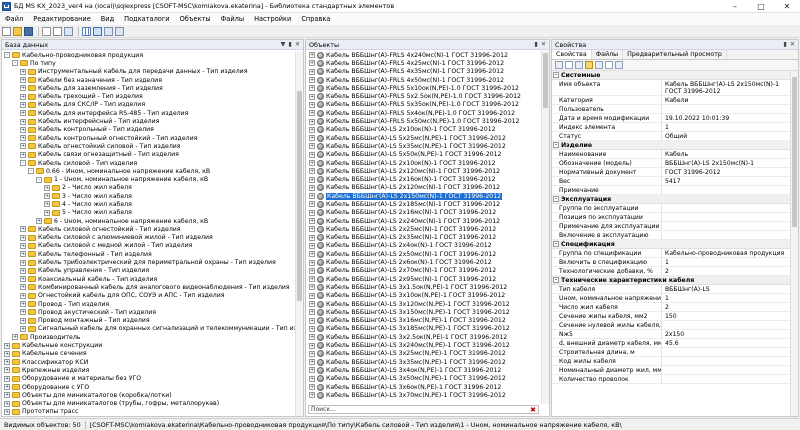  I want to click on menu-edit: Редактирование, so click(62, 19).